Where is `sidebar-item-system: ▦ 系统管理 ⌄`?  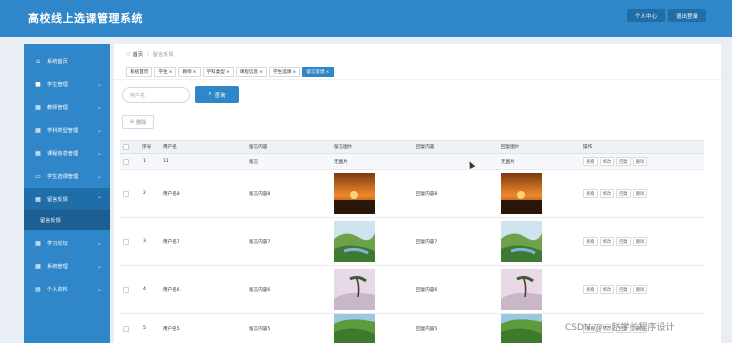 sidebar-item-system: ▦ 系统管理 ⌄ is located at coordinates (67, 266).